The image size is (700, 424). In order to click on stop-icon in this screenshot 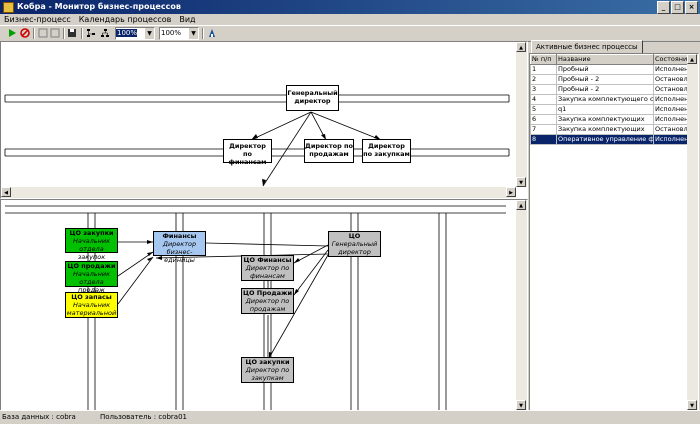, I will do `click(25, 33)`.